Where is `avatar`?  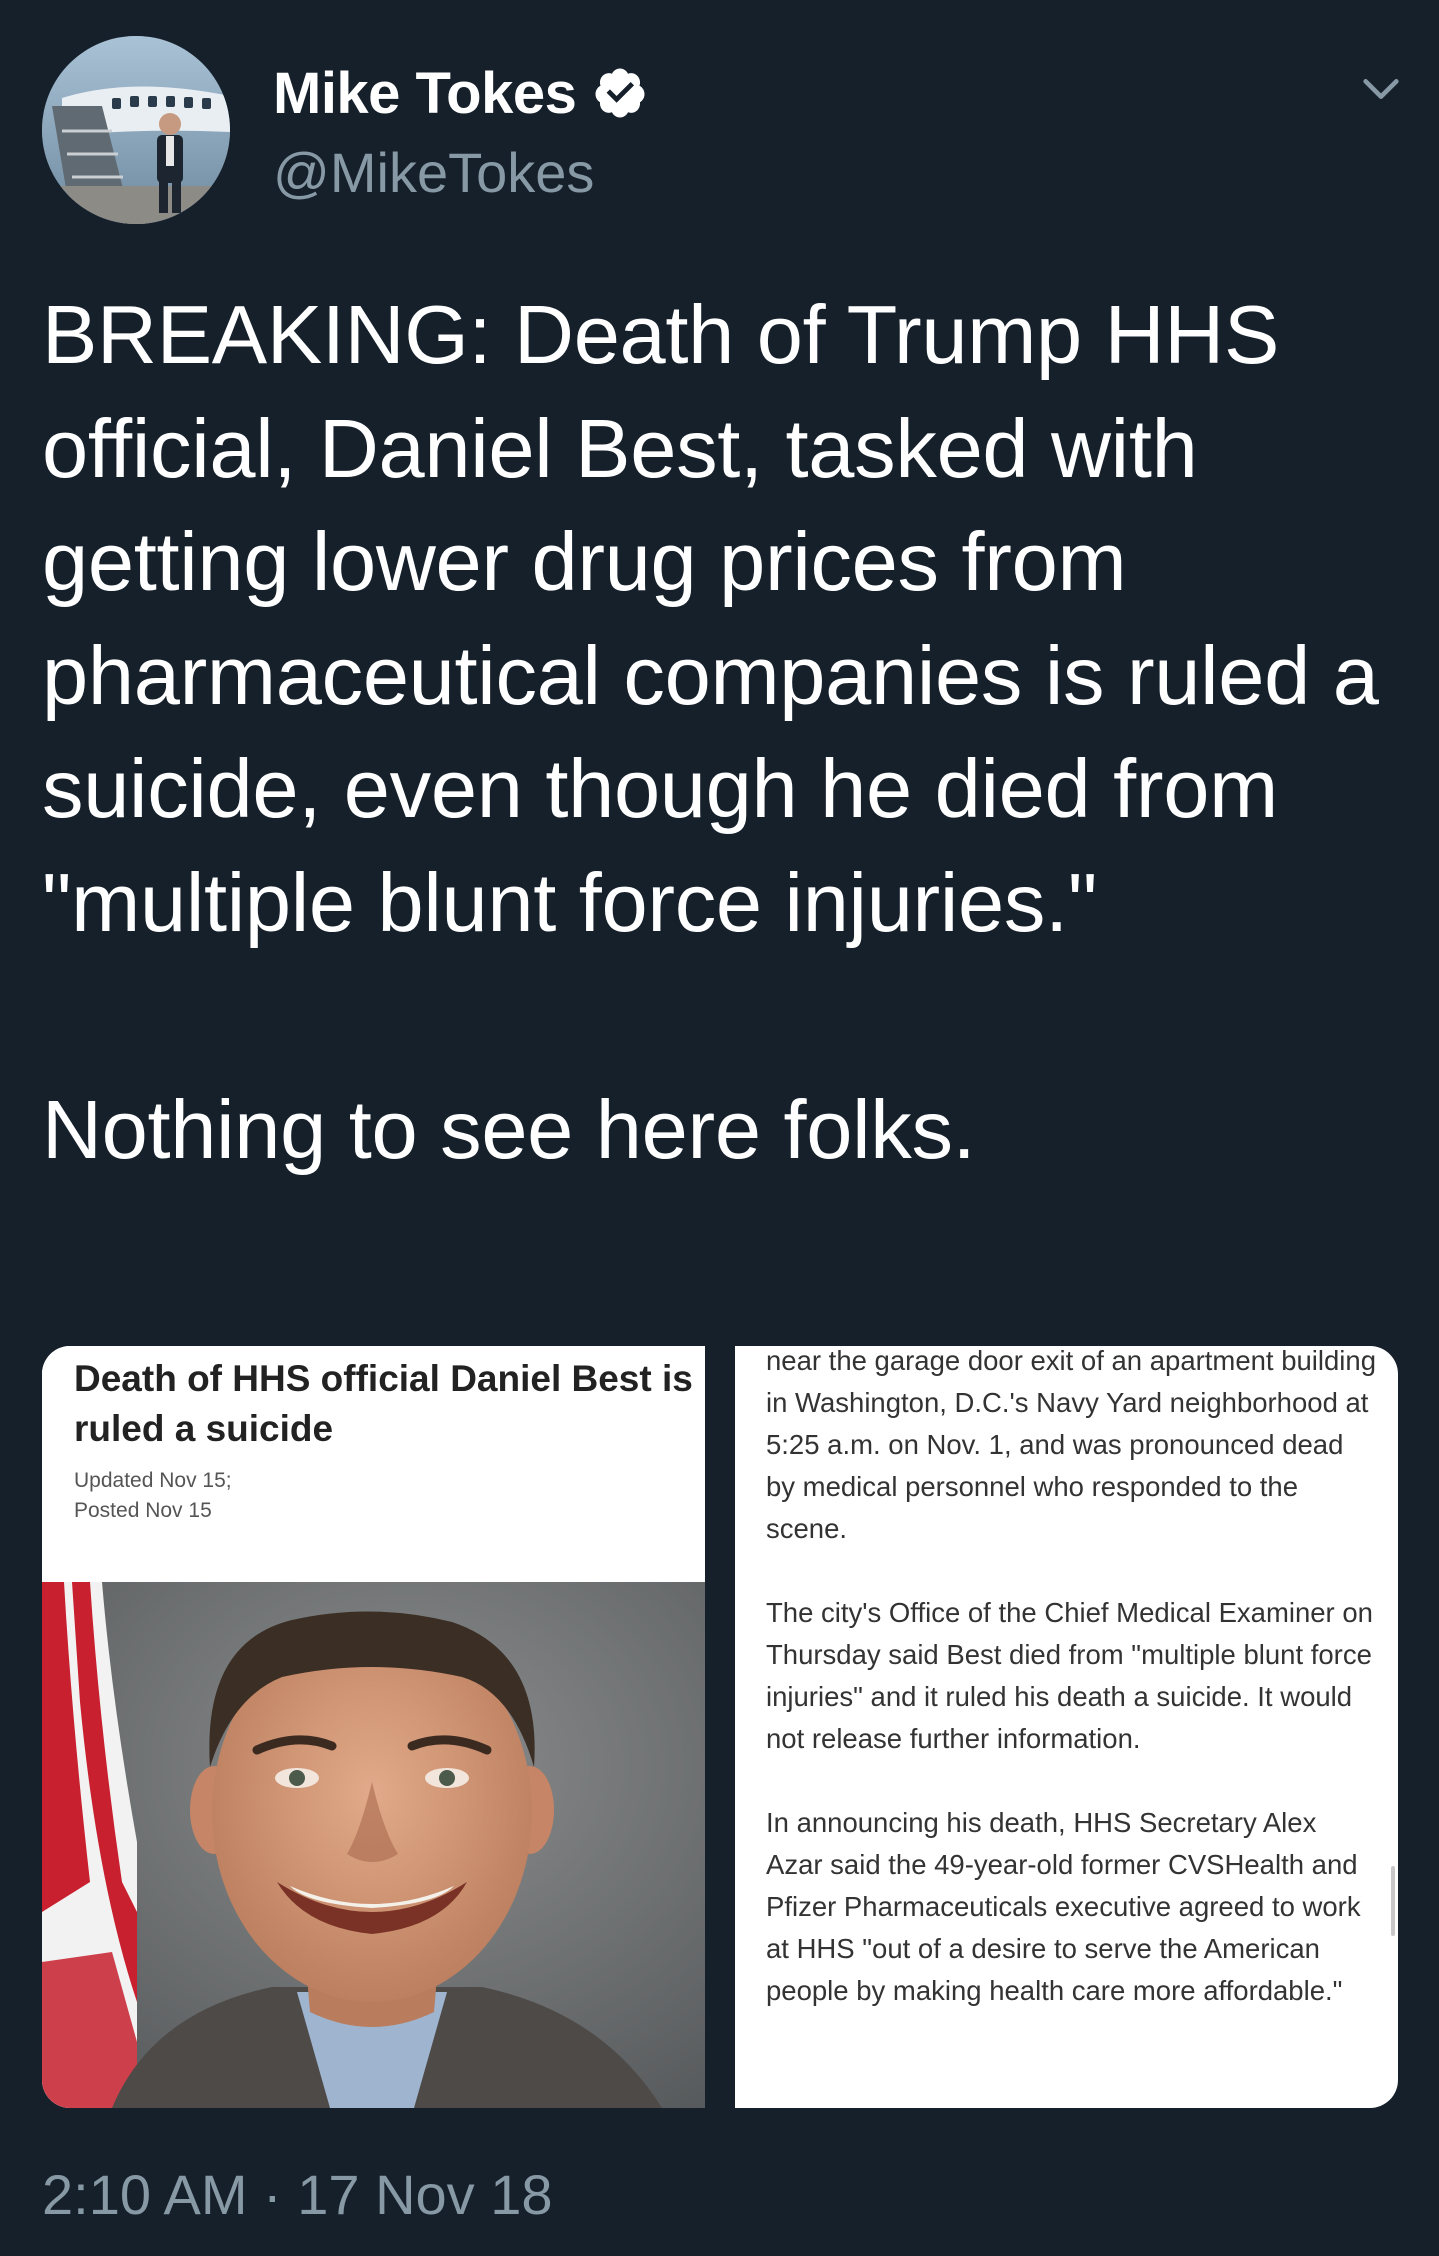
avatar is located at coordinates (136, 130).